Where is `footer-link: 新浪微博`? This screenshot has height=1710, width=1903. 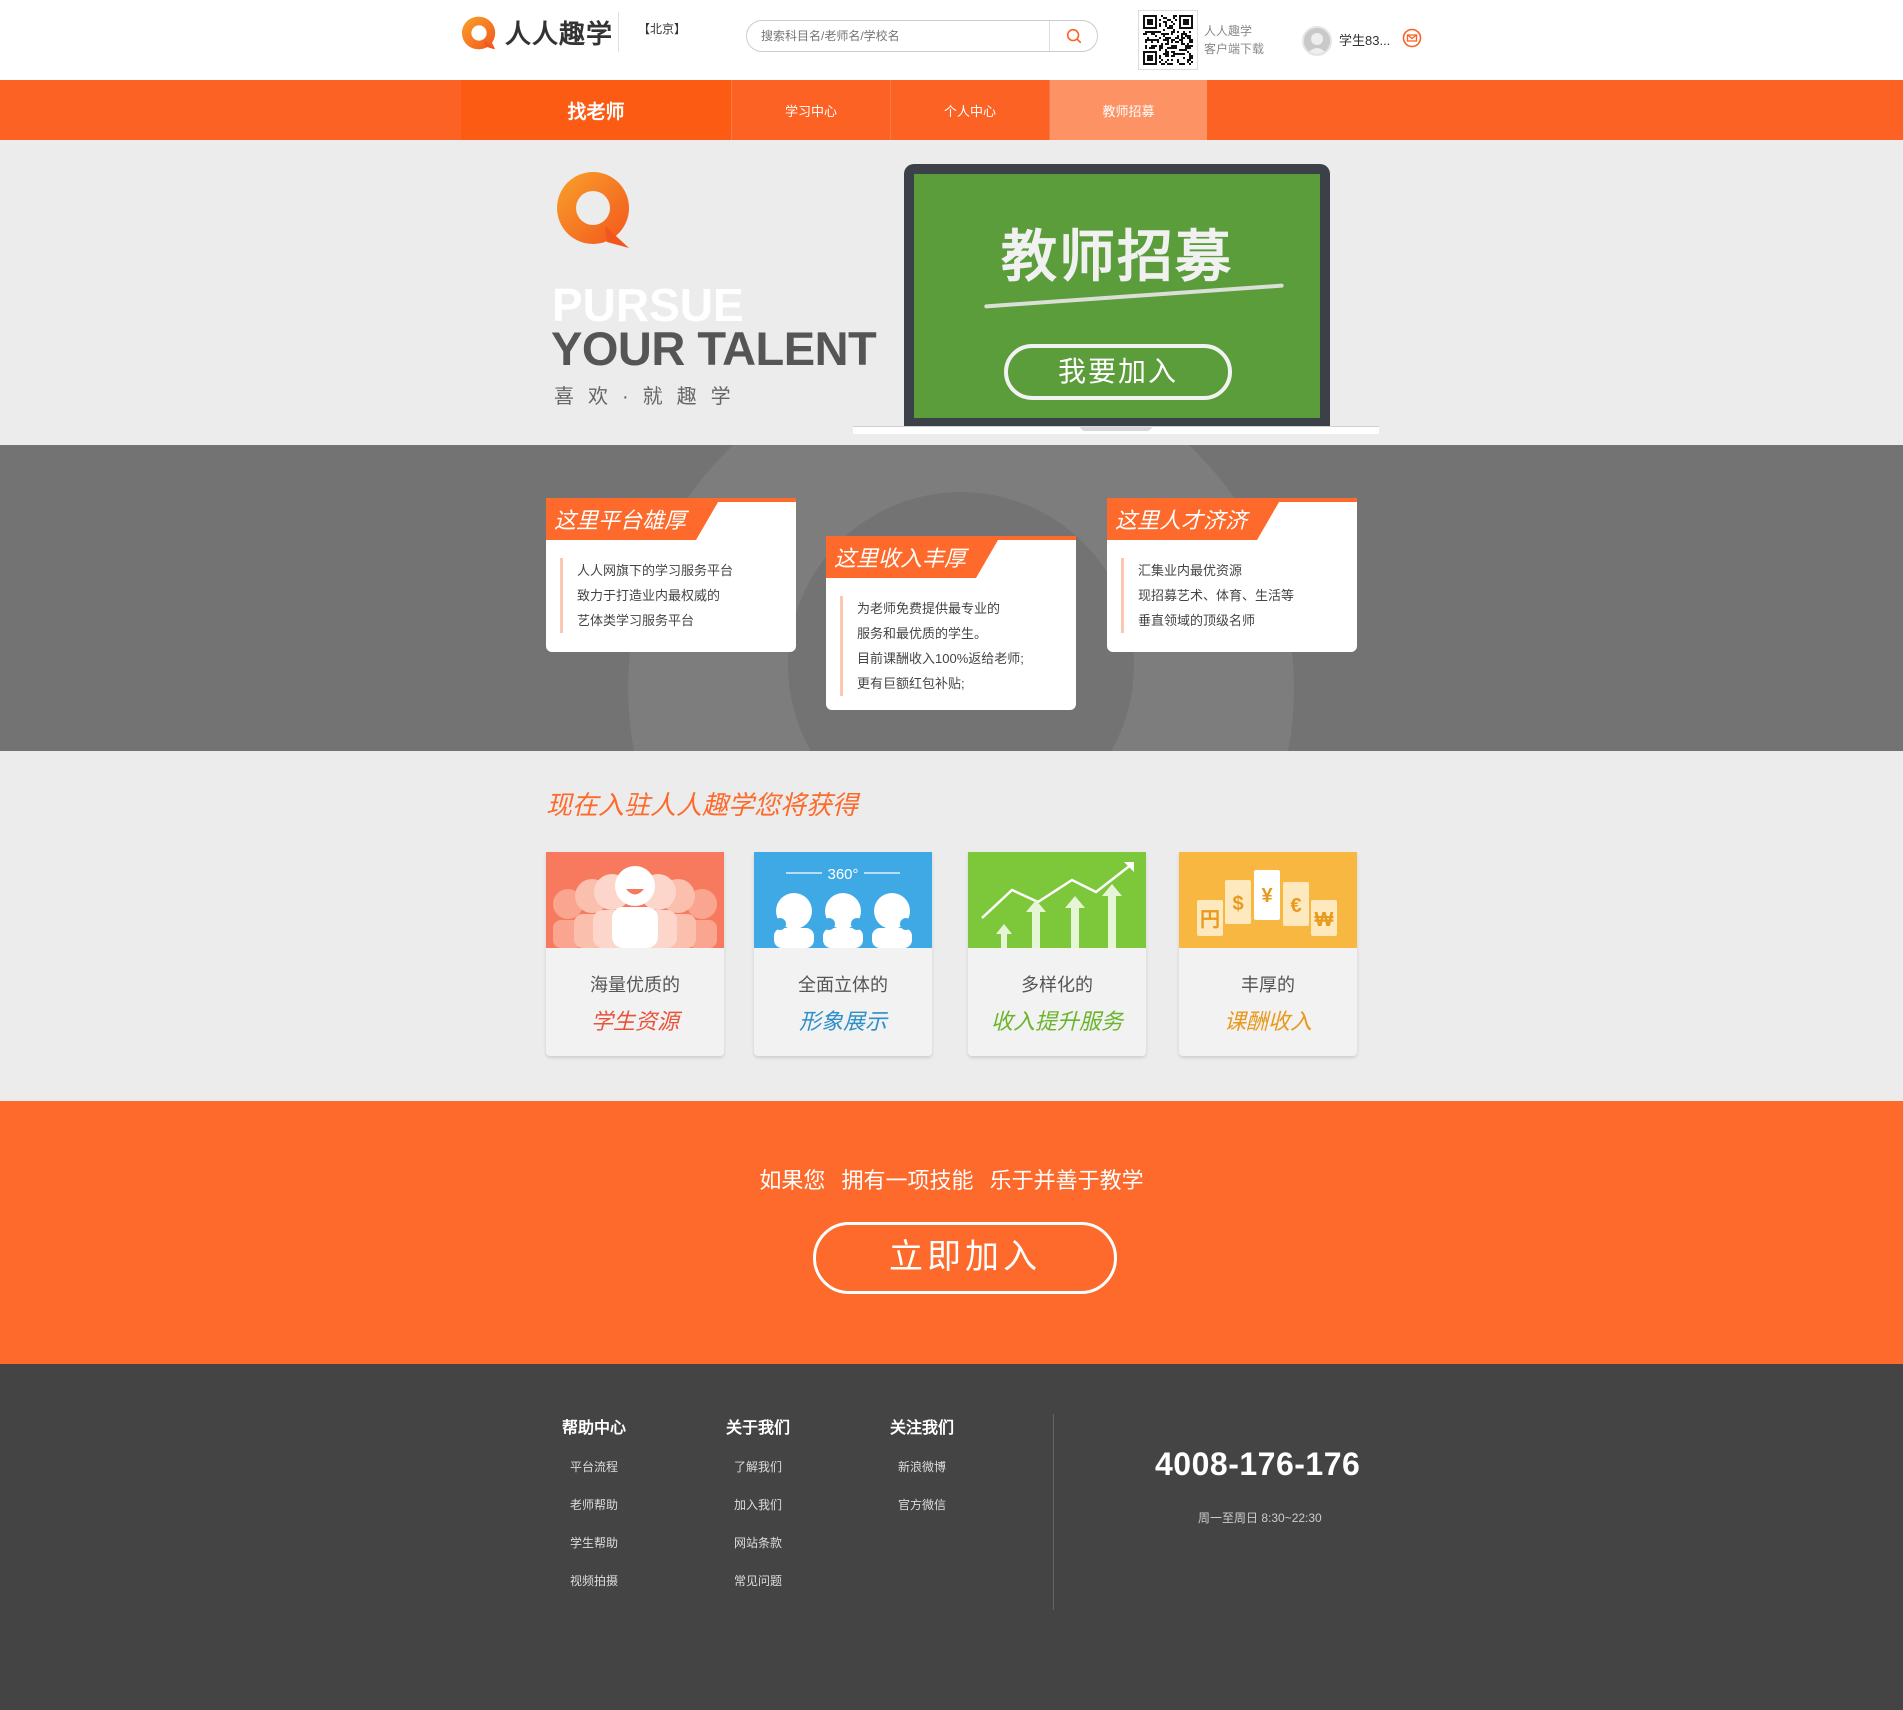 footer-link: 新浪微博 is located at coordinates (922, 1477).